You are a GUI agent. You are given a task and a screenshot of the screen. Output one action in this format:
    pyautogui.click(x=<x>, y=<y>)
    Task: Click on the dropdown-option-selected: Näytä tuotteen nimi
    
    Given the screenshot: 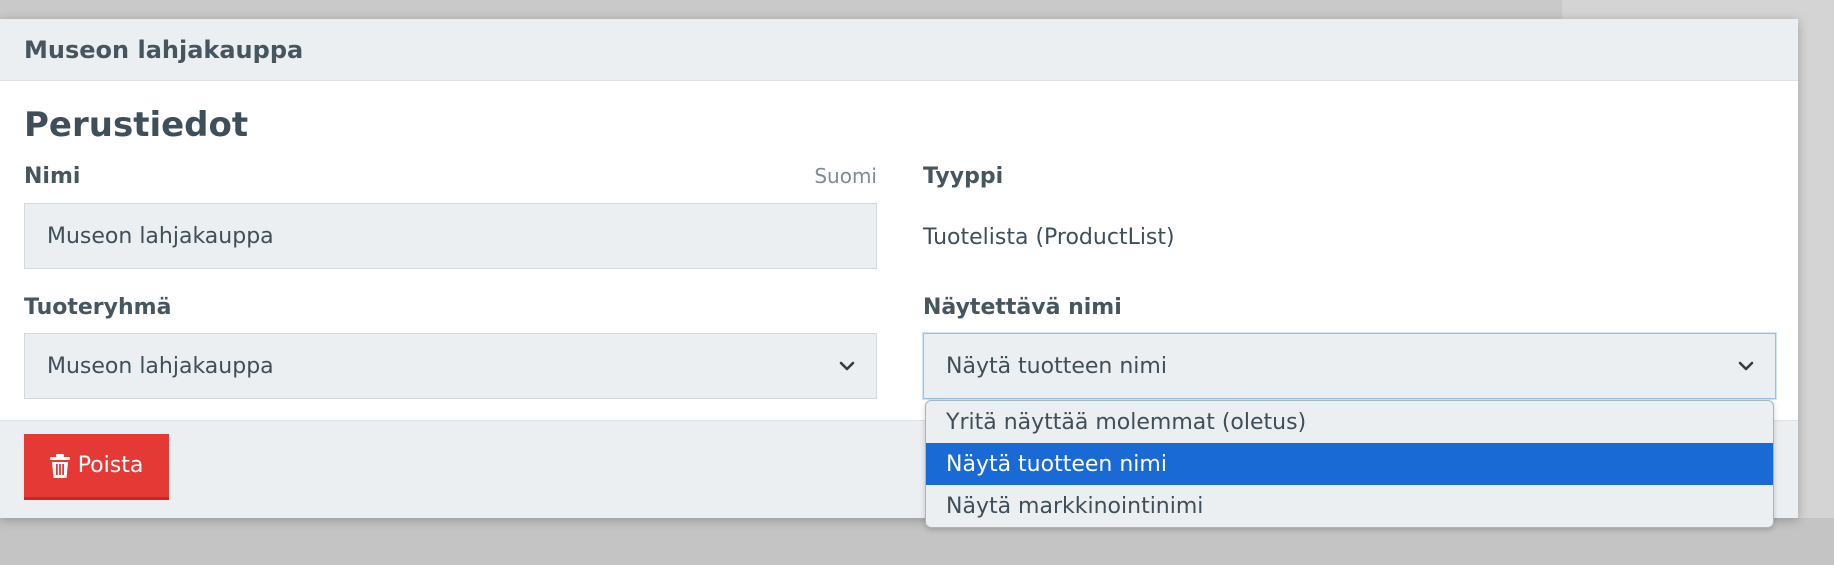 What is the action you would take?
    pyautogui.click(x=1349, y=464)
    